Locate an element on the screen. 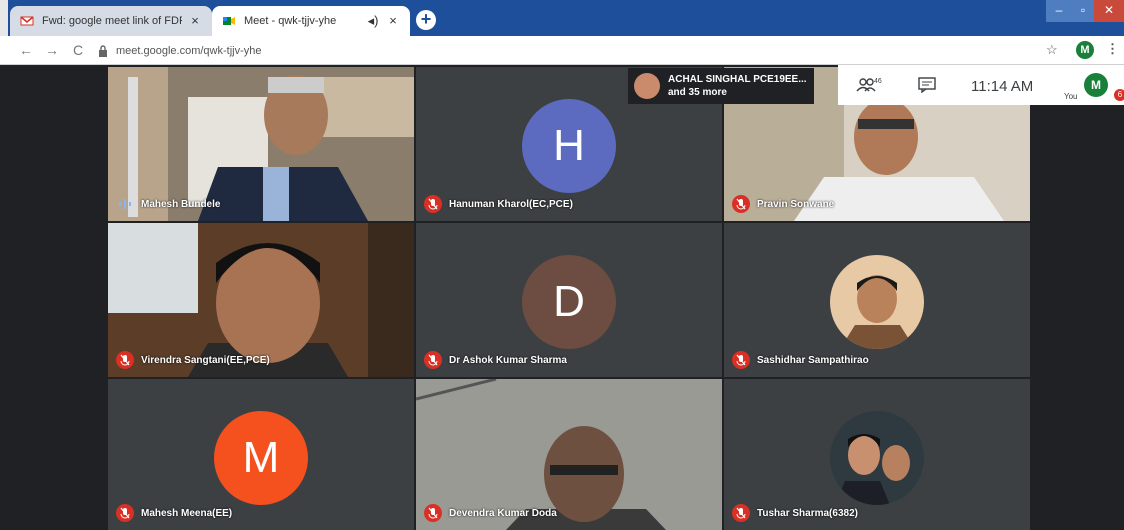 The height and width of the screenshot is (530, 1124). self-label: You is located at coordinates (1071, 96).